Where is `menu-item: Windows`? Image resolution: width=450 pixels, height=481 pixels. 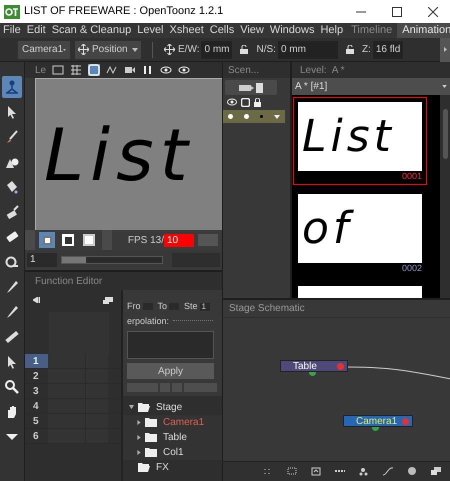
menu-item: Windows is located at coordinates (292, 30).